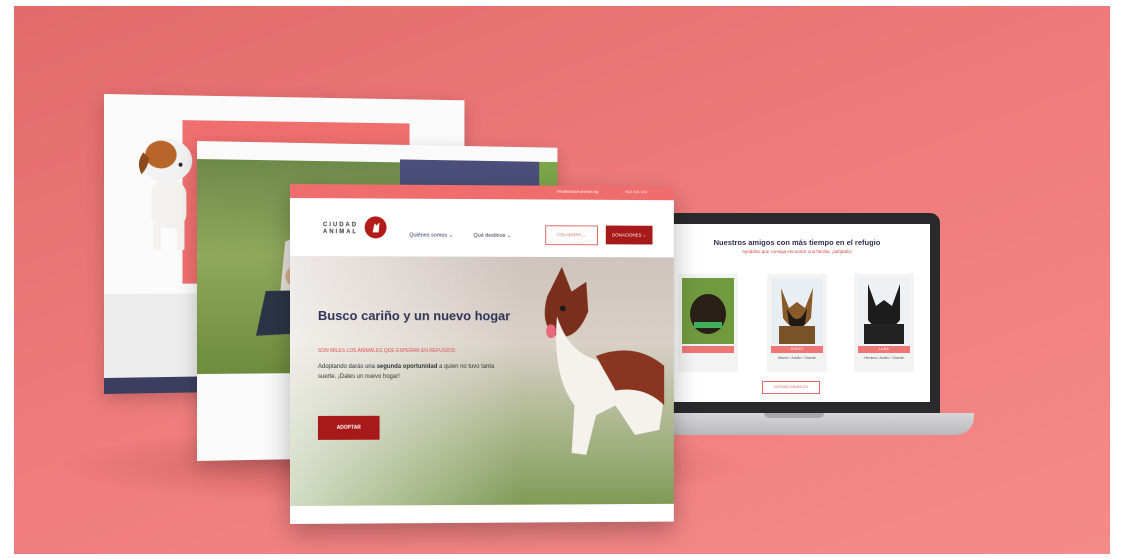  Describe the element at coordinates (348, 427) in the screenshot. I see `adoptar-button: ADOPTAR` at that location.